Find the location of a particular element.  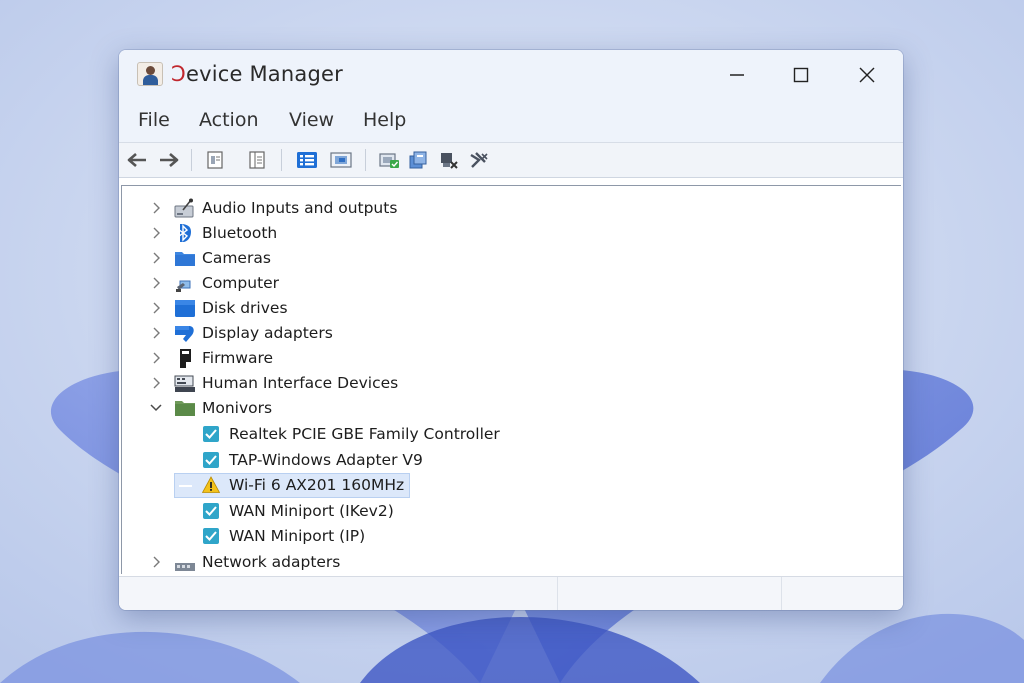

category-label: Network adapters is located at coordinates (271, 562).